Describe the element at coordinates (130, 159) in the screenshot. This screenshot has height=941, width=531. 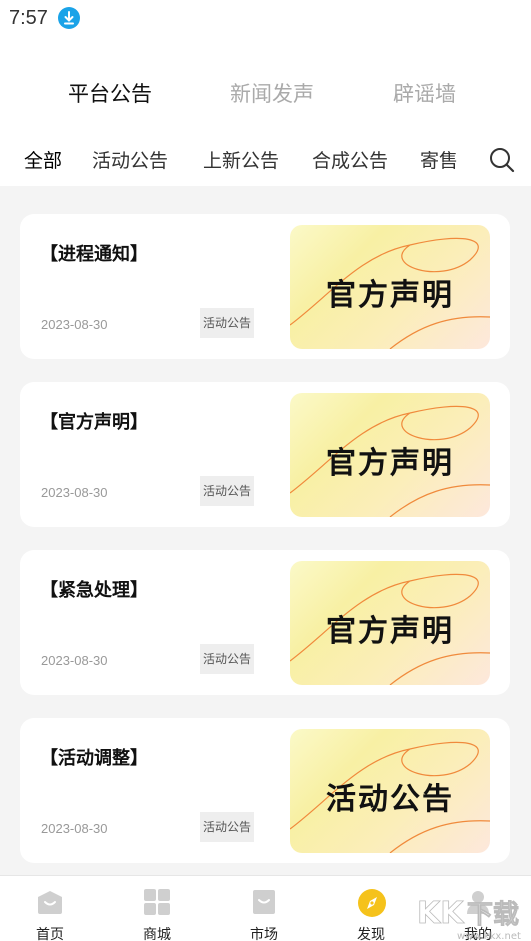
I see `subtab-activity: 活动公告` at that location.